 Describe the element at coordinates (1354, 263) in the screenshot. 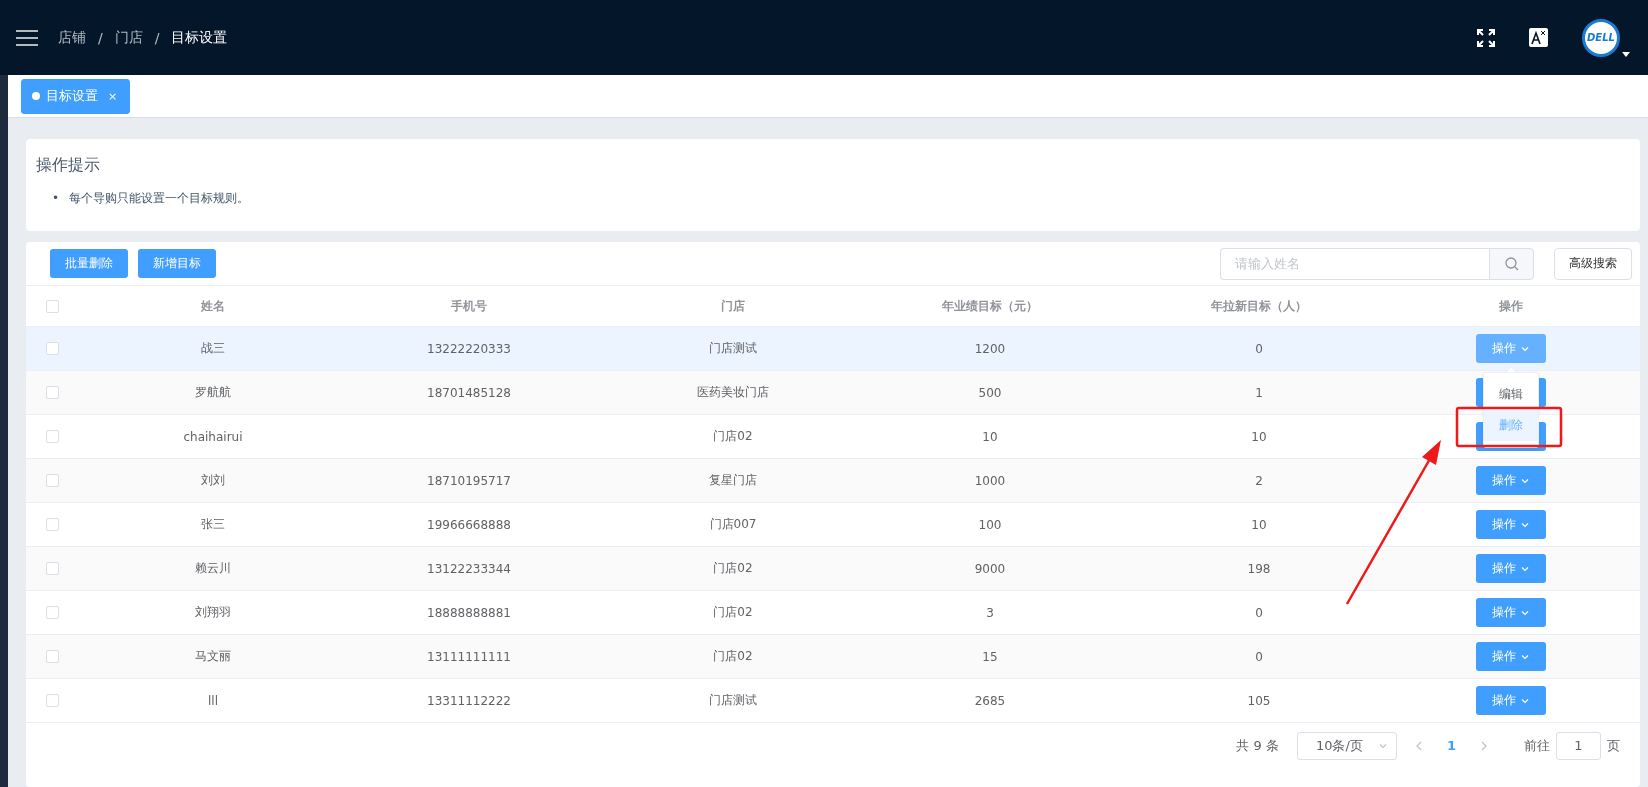

I see `search-field: 请输入姓名` at that location.